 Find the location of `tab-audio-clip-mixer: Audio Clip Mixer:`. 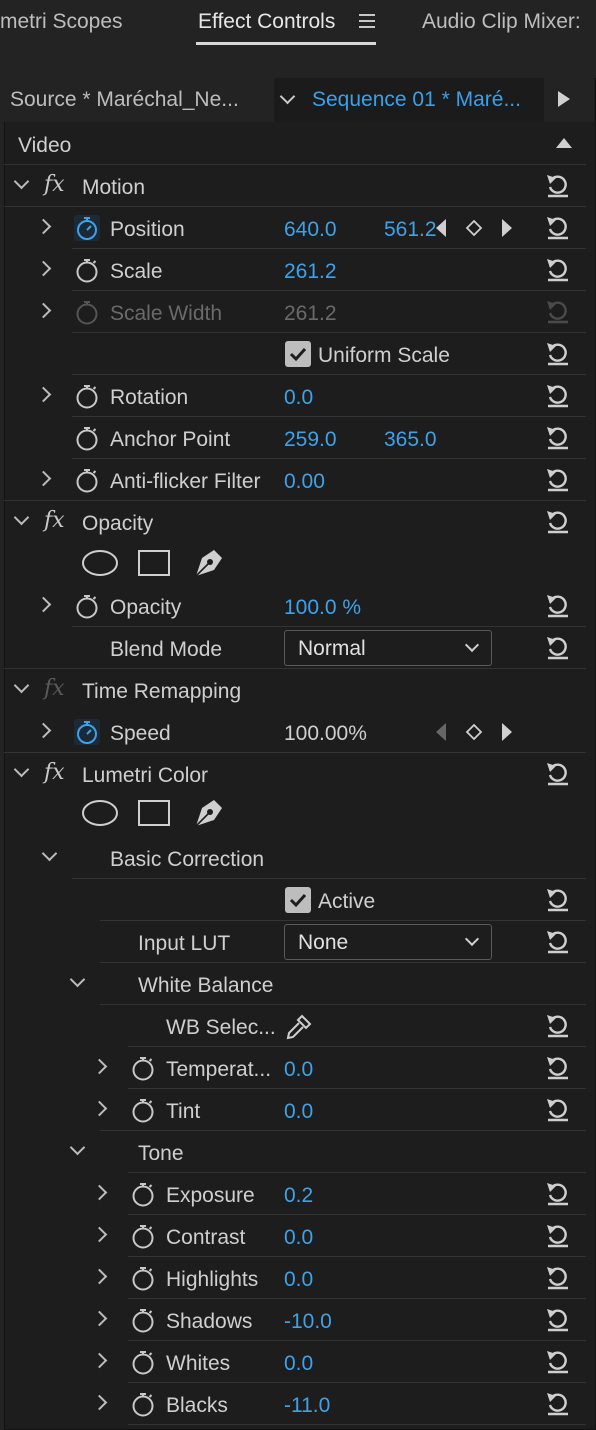

tab-audio-clip-mixer: Audio Clip Mixer: is located at coordinates (501, 22).